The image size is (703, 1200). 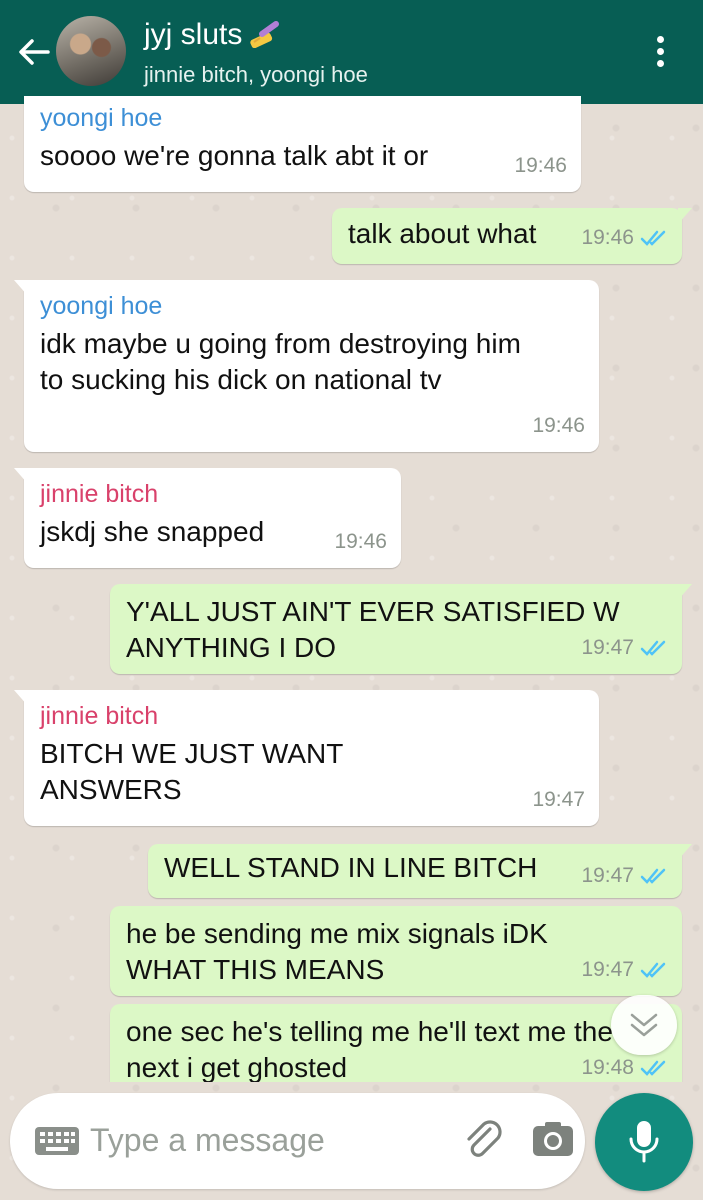 I want to click on voice-message-button, so click(x=644, y=1142).